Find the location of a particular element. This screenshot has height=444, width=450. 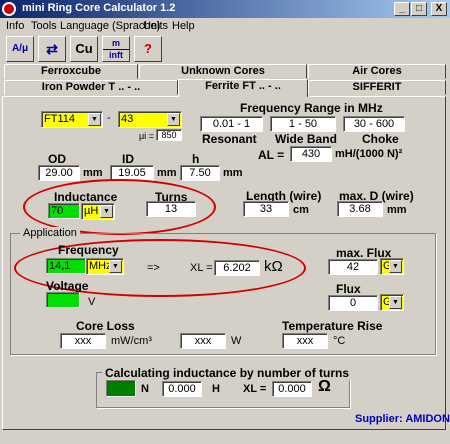

voltage-label: Voltage is located at coordinates (67, 286).